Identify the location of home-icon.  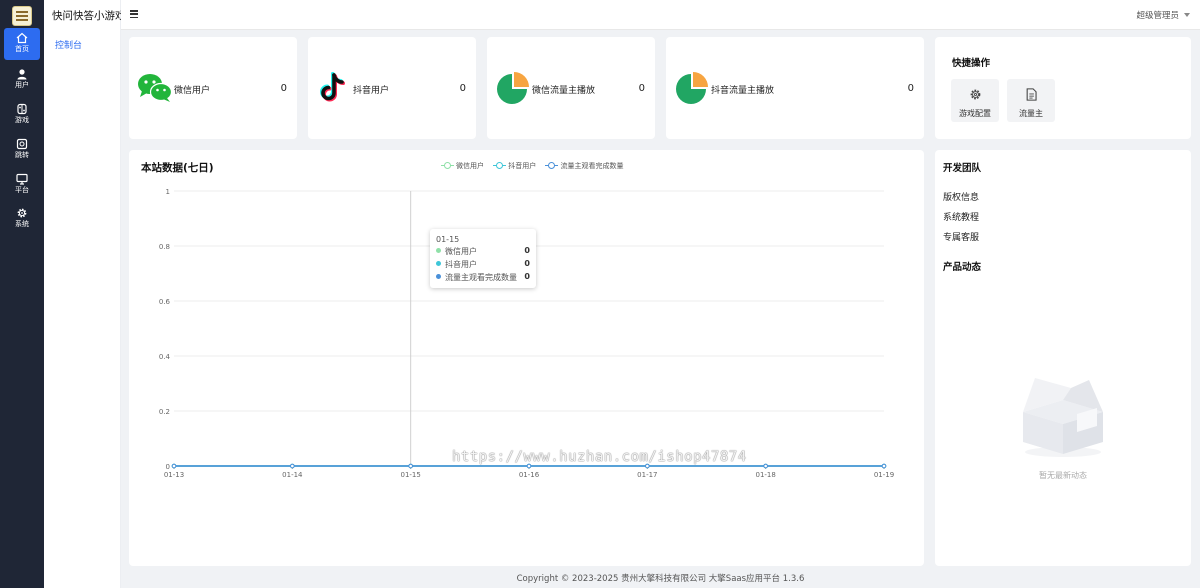
(22, 38).